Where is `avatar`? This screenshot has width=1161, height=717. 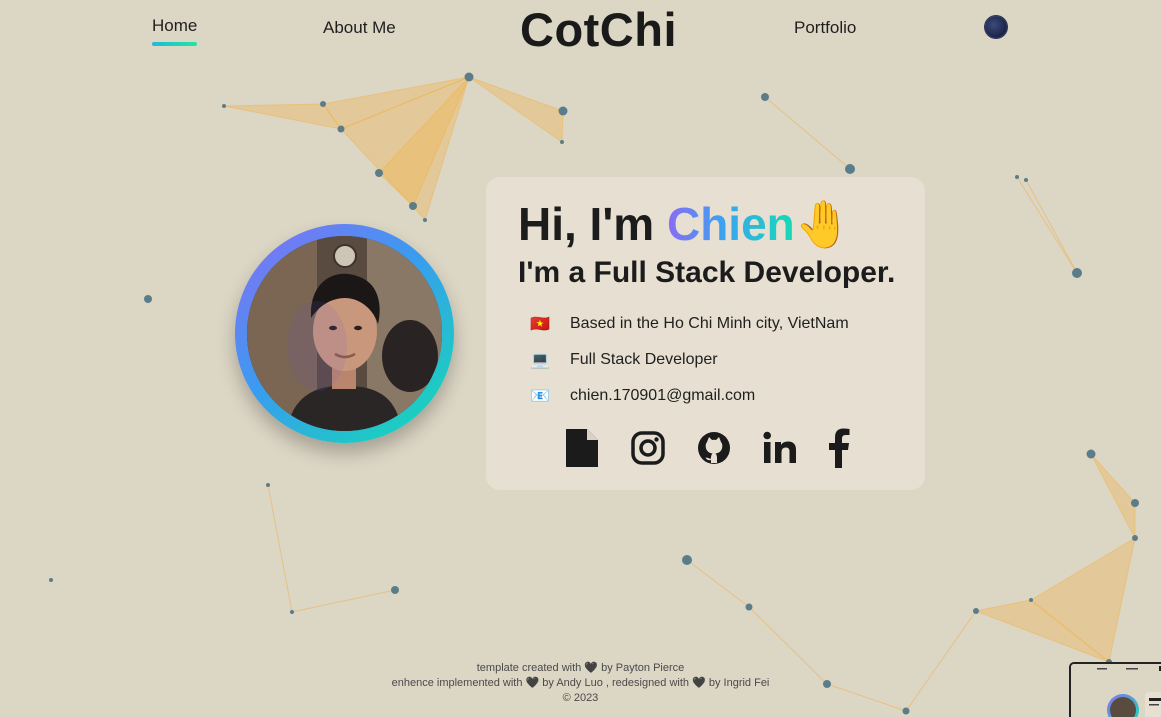 avatar is located at coordinates (344, 333).